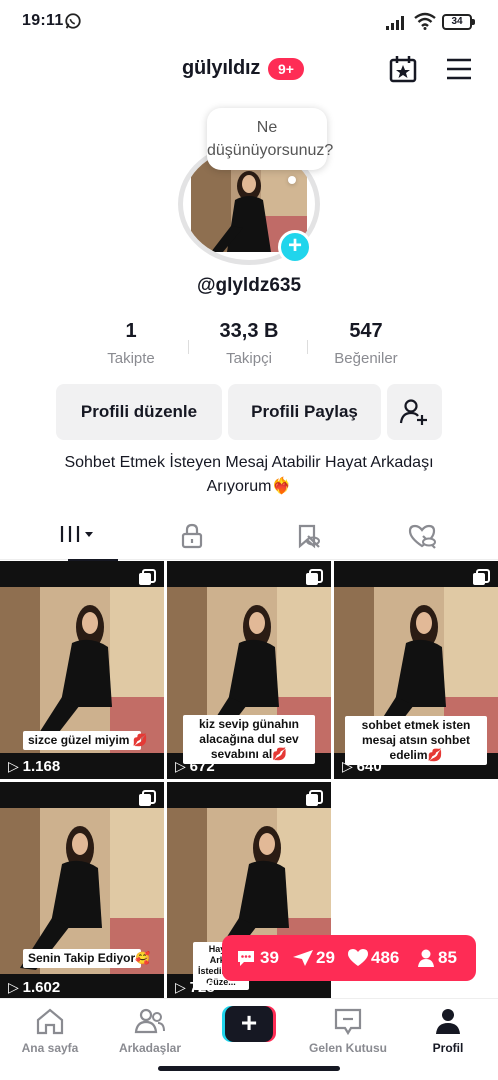  I want to click on stat-label: Takipte, so click(131, 358).